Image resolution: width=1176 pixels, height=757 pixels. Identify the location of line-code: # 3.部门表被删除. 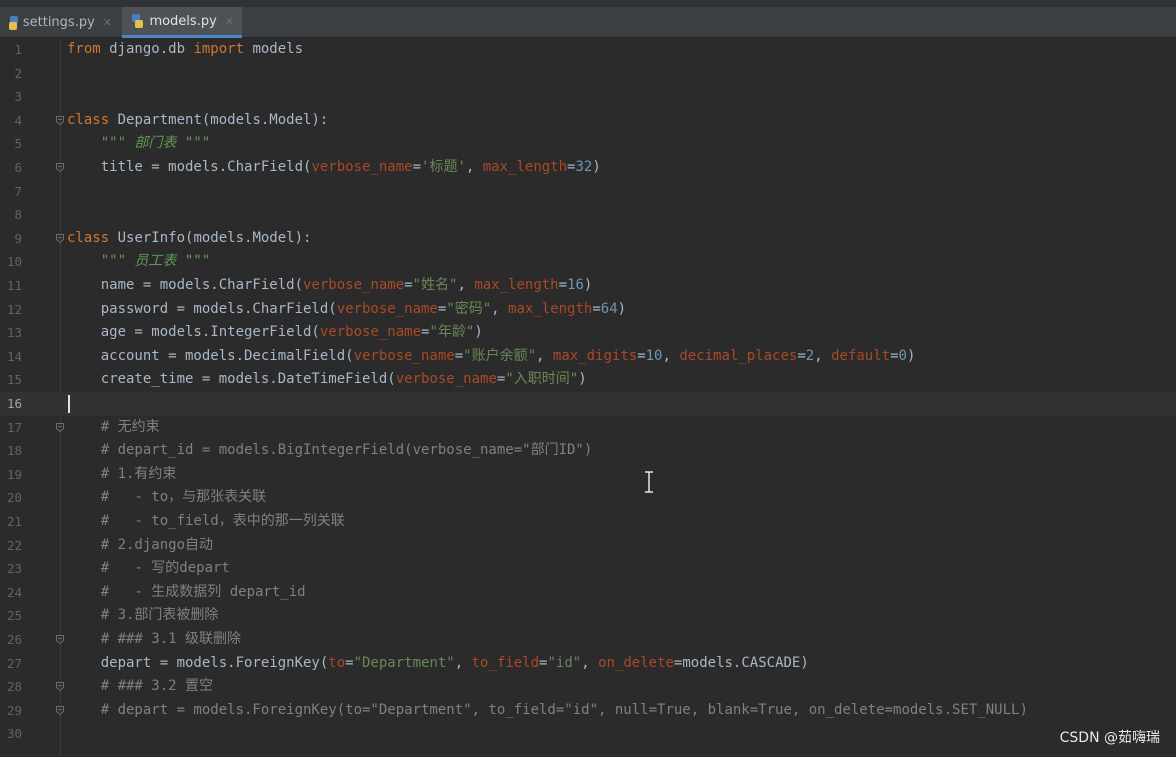
(143, 616).